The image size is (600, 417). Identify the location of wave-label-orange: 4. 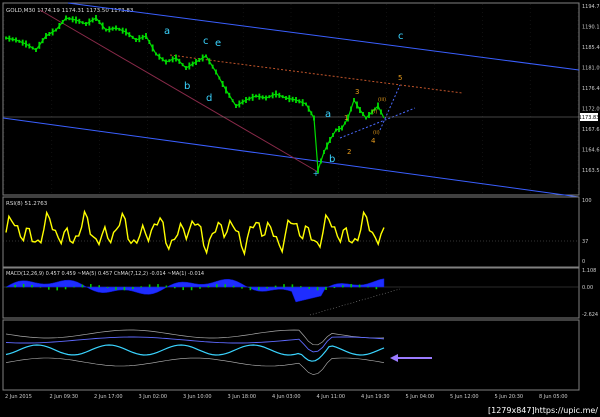
(373, 141).